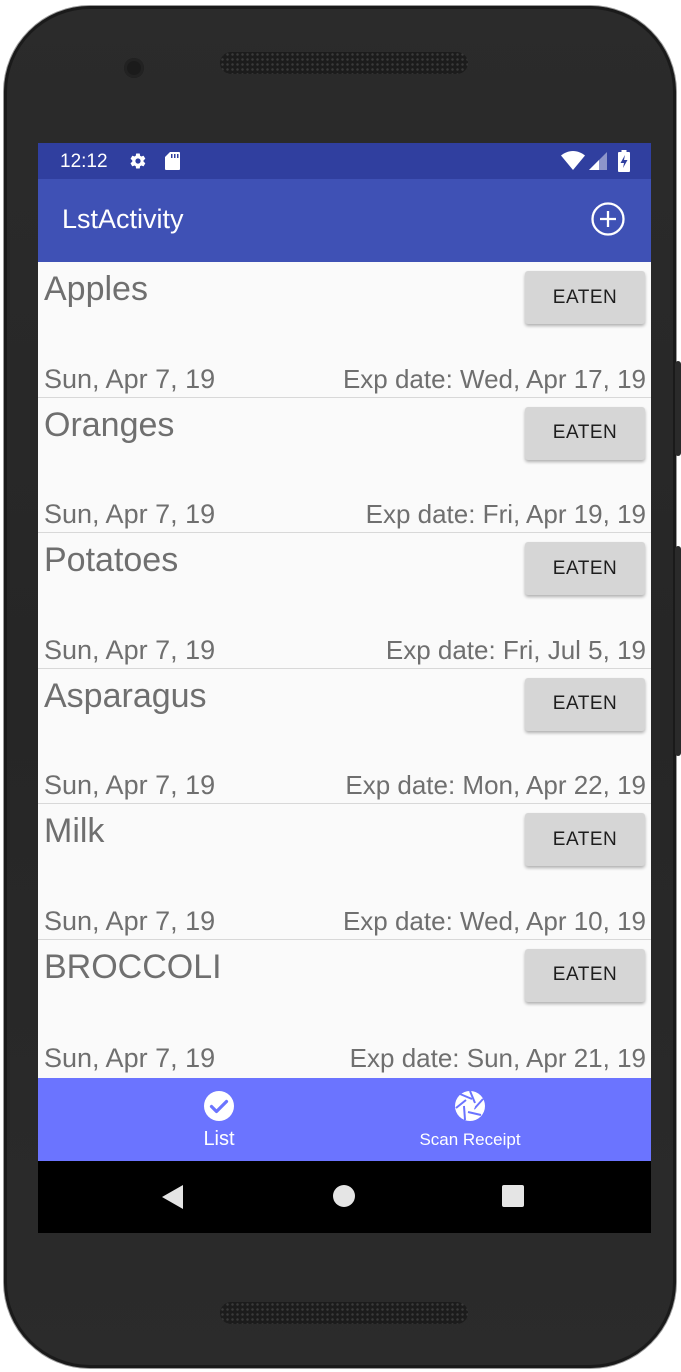 Image resolution: width=681 pixels, height=1372 pixels. I want to click on app-title: LstActivity, so click(123, 219).